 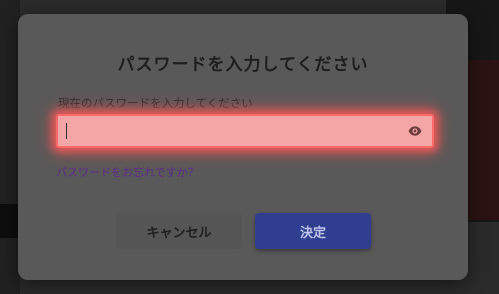 What do you see at coordinates (415, 131) in the screenshot?
I see `eye-icon` at bounding box center [415, 131].